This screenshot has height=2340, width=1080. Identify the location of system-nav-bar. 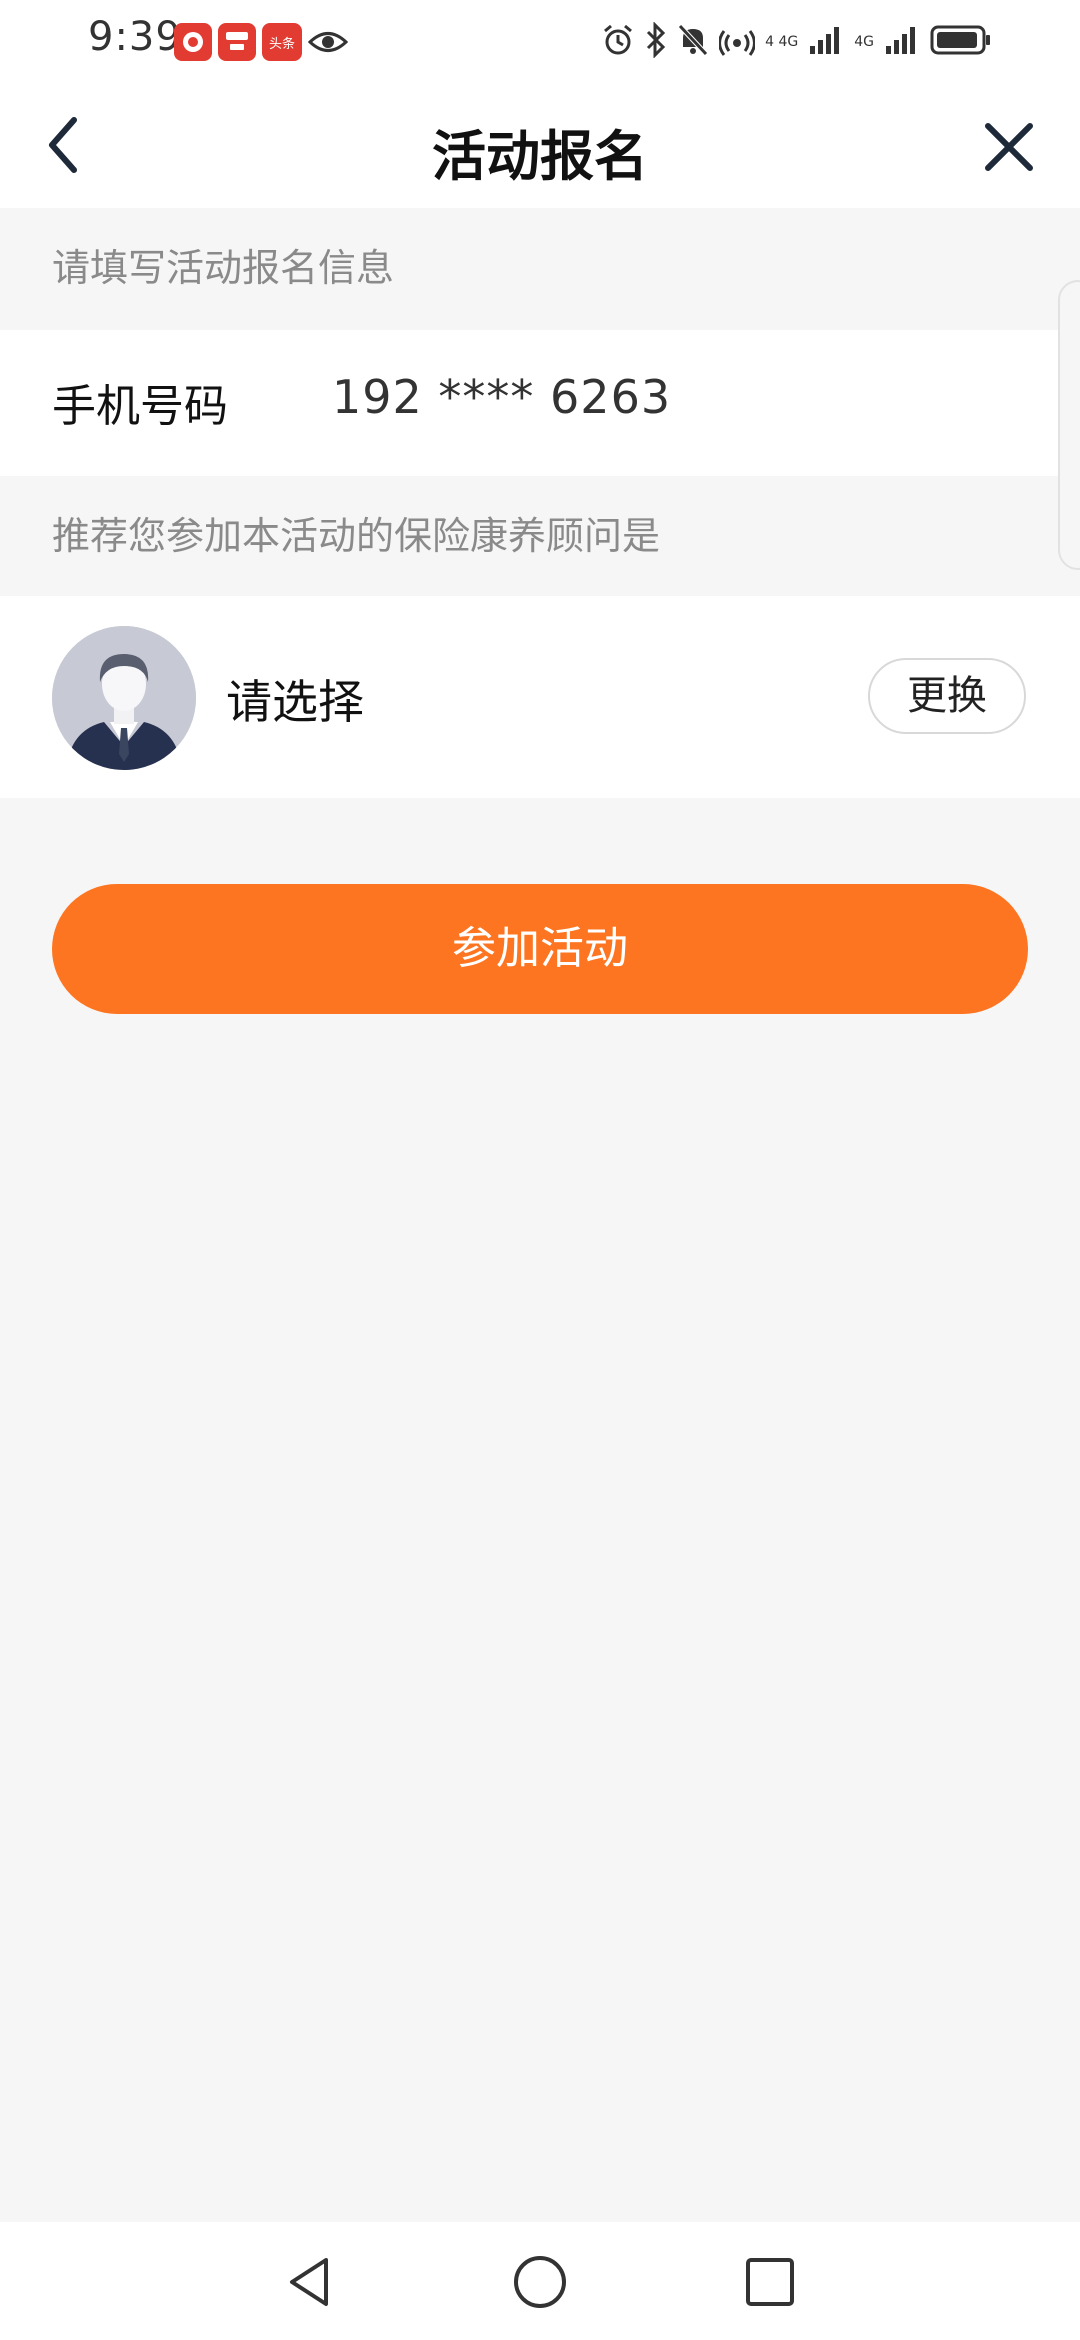
(540, 2281).